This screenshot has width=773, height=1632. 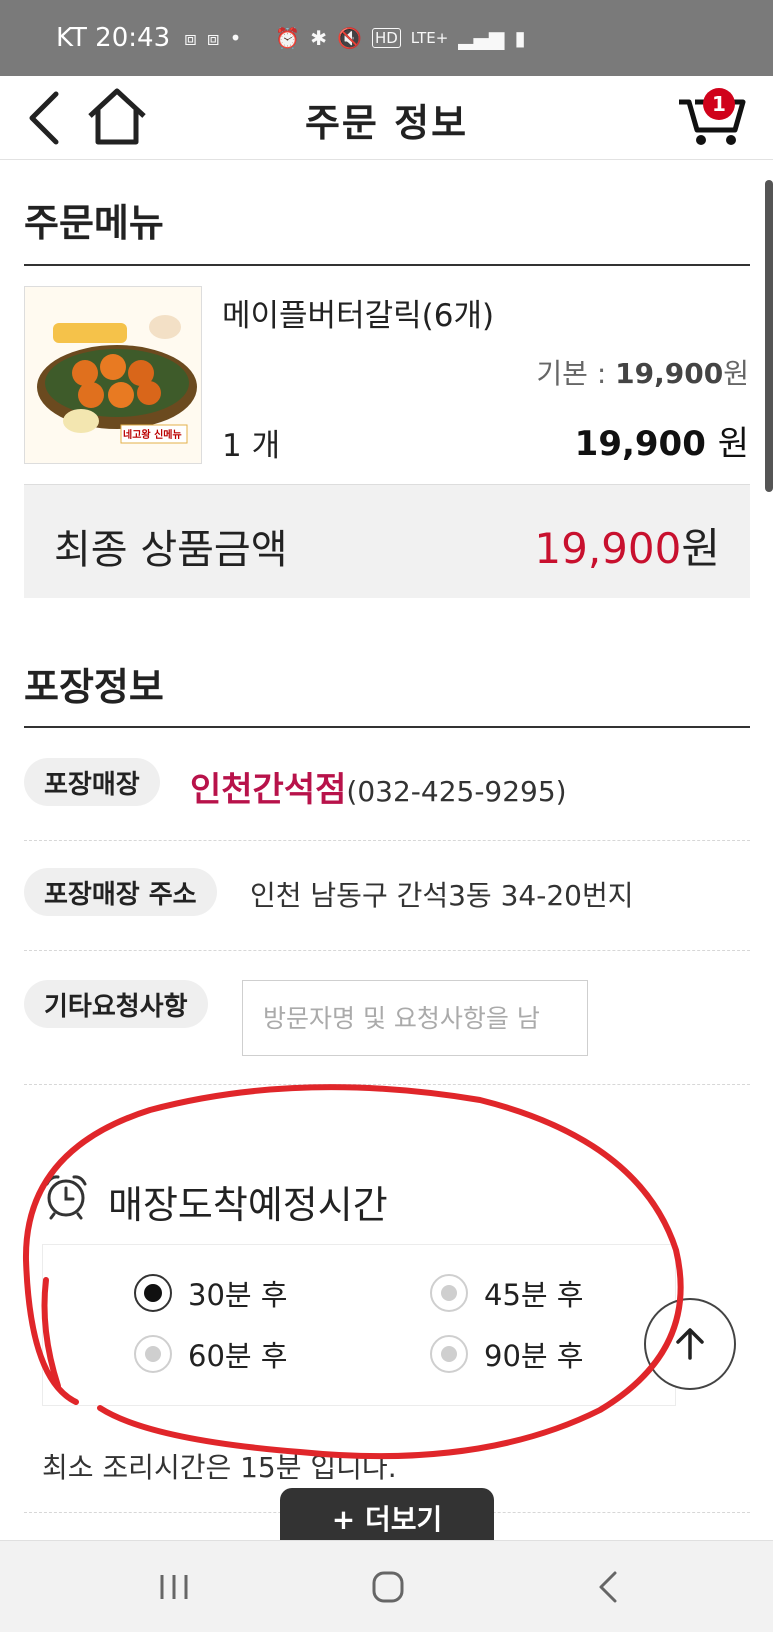 What do you see at coordinates (288, 38) in the screenshot?
I see `alarm-icon: ⏰` at bounding box center [288, 38].